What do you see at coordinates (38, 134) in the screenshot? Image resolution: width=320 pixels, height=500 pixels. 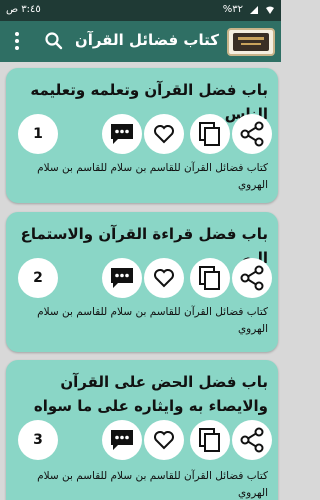 I see `chapter-number-badge: 1` at bounding box center [38, 134].